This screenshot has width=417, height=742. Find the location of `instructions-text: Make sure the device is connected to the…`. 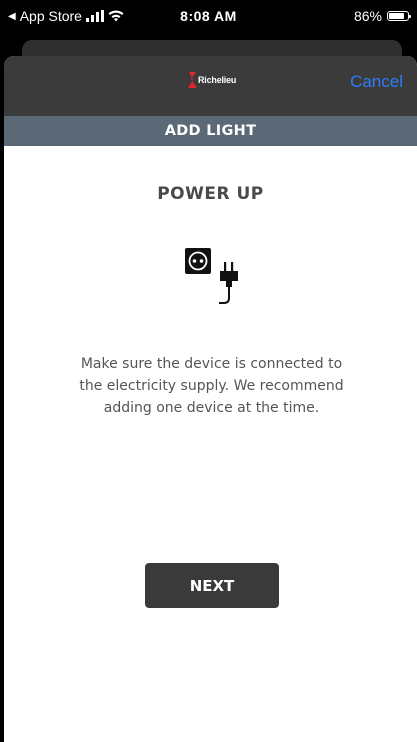

instructions-text: Make sure the device is connected to the… is located at coordinates (211, 386).